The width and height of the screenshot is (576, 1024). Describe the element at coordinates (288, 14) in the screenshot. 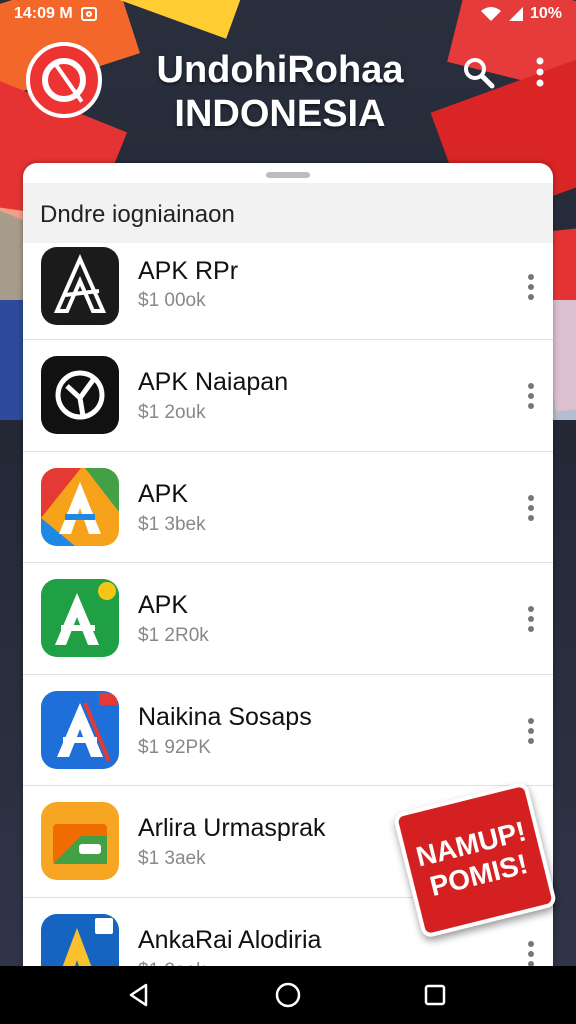

I see `status-bar: 14:09 M 10%` at that location.